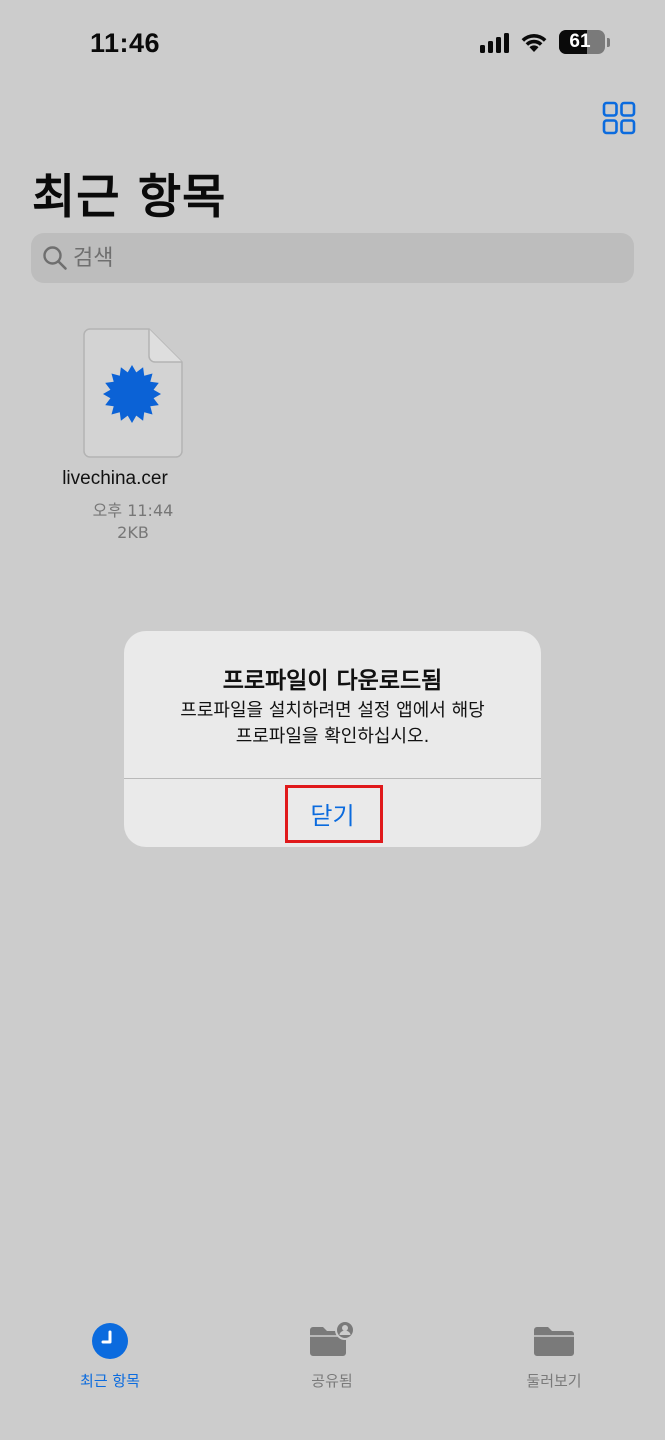  What do you see at coordinates (115, 478) in the screenshot?
I see `file-name: livechina.cer` at bounding box center [115, 478].